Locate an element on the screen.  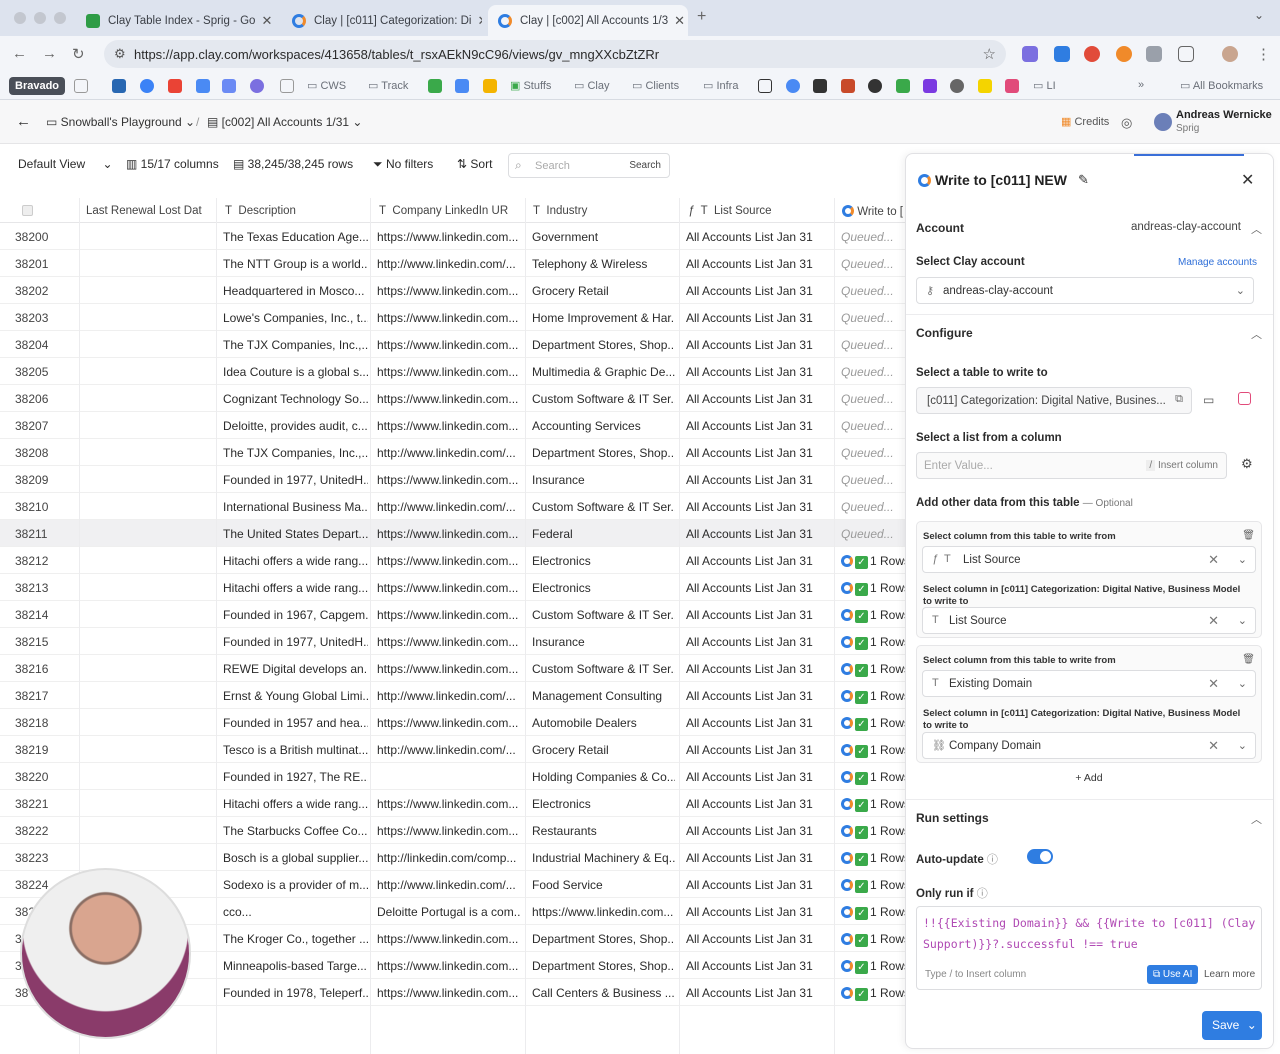
cell-num: 38203 is located at coordinates (45, 318).